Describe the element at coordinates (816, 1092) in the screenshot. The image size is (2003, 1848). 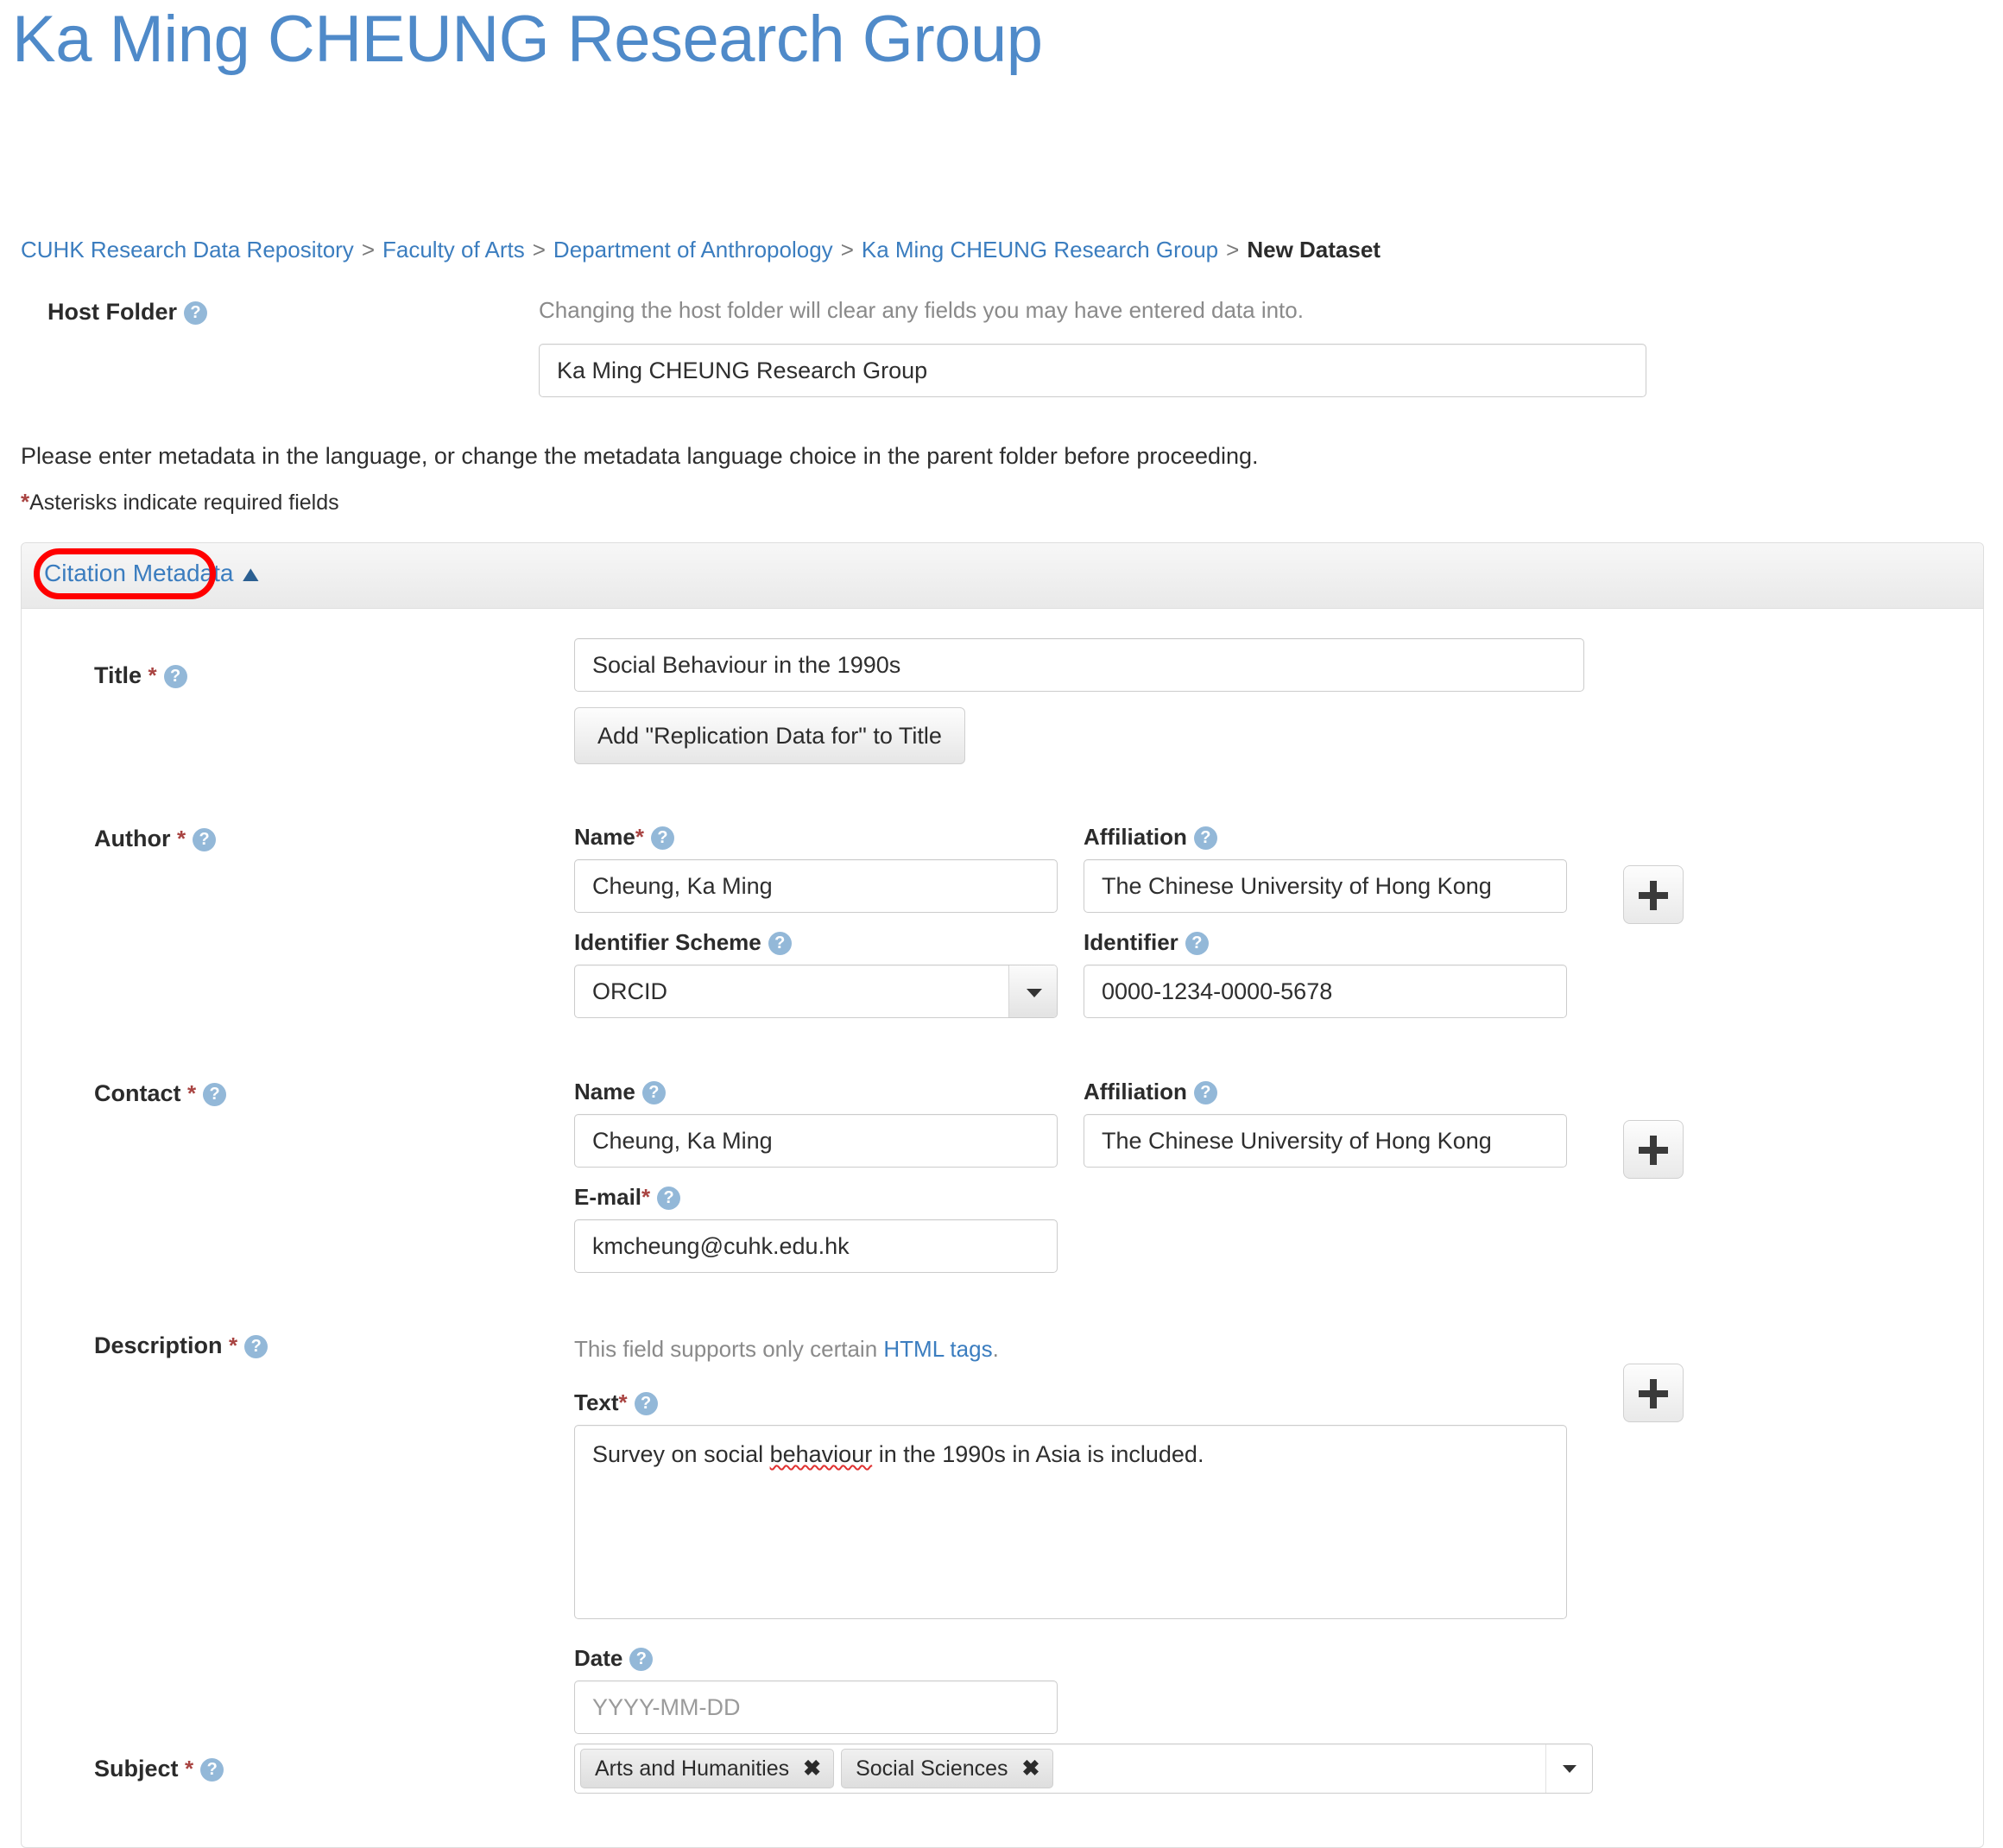
I see `contact-name-label: Name?` at that location.